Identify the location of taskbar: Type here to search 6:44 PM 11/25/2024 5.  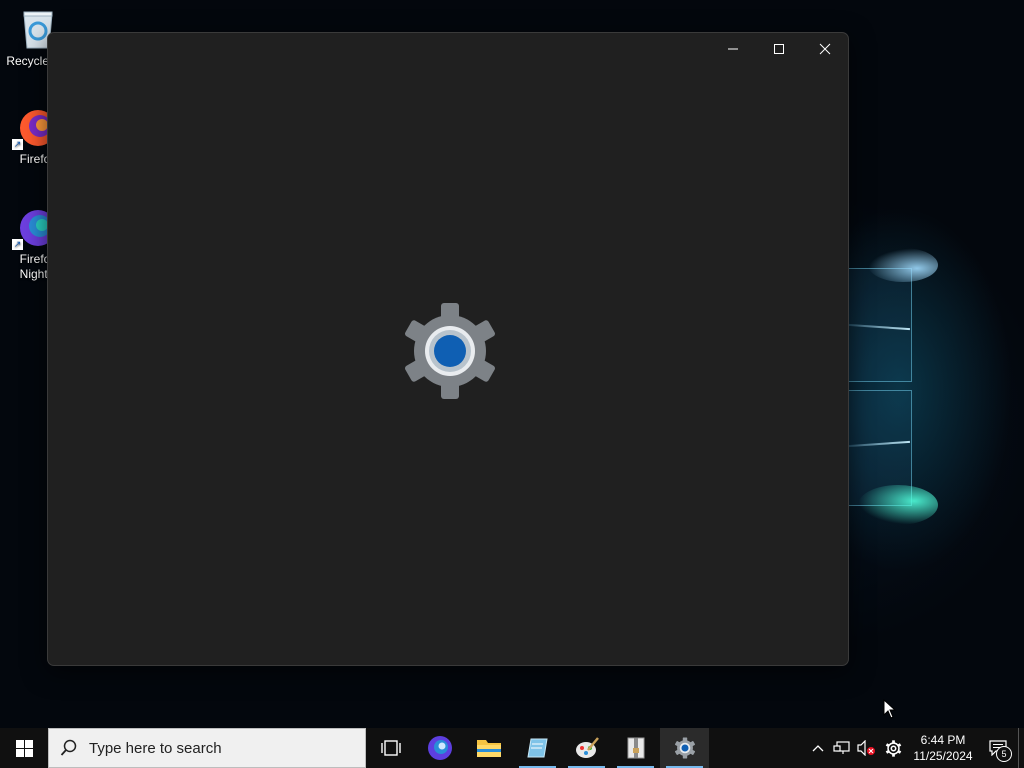
(512, 748).